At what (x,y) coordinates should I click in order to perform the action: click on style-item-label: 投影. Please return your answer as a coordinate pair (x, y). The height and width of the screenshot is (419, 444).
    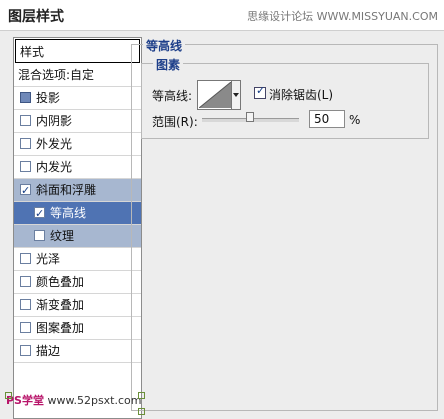
    Looking at the image, I should click on (48, 98).